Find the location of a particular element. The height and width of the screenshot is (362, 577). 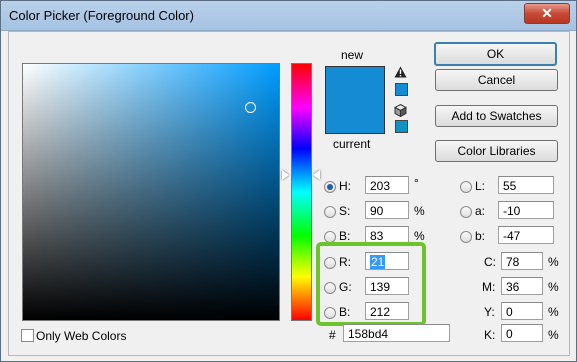

hue-unit: ° is located at coordinates (416, 183).